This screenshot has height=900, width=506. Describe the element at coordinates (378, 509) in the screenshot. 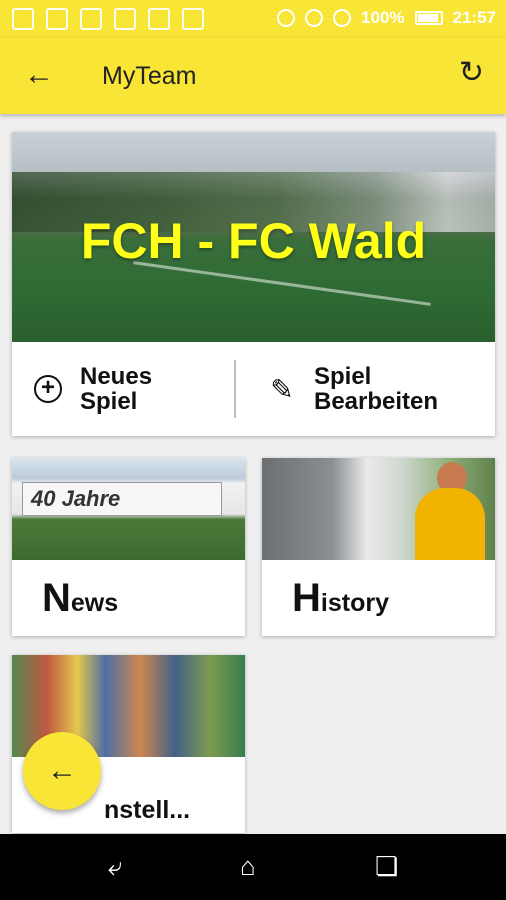

I see `history-image` at that location.